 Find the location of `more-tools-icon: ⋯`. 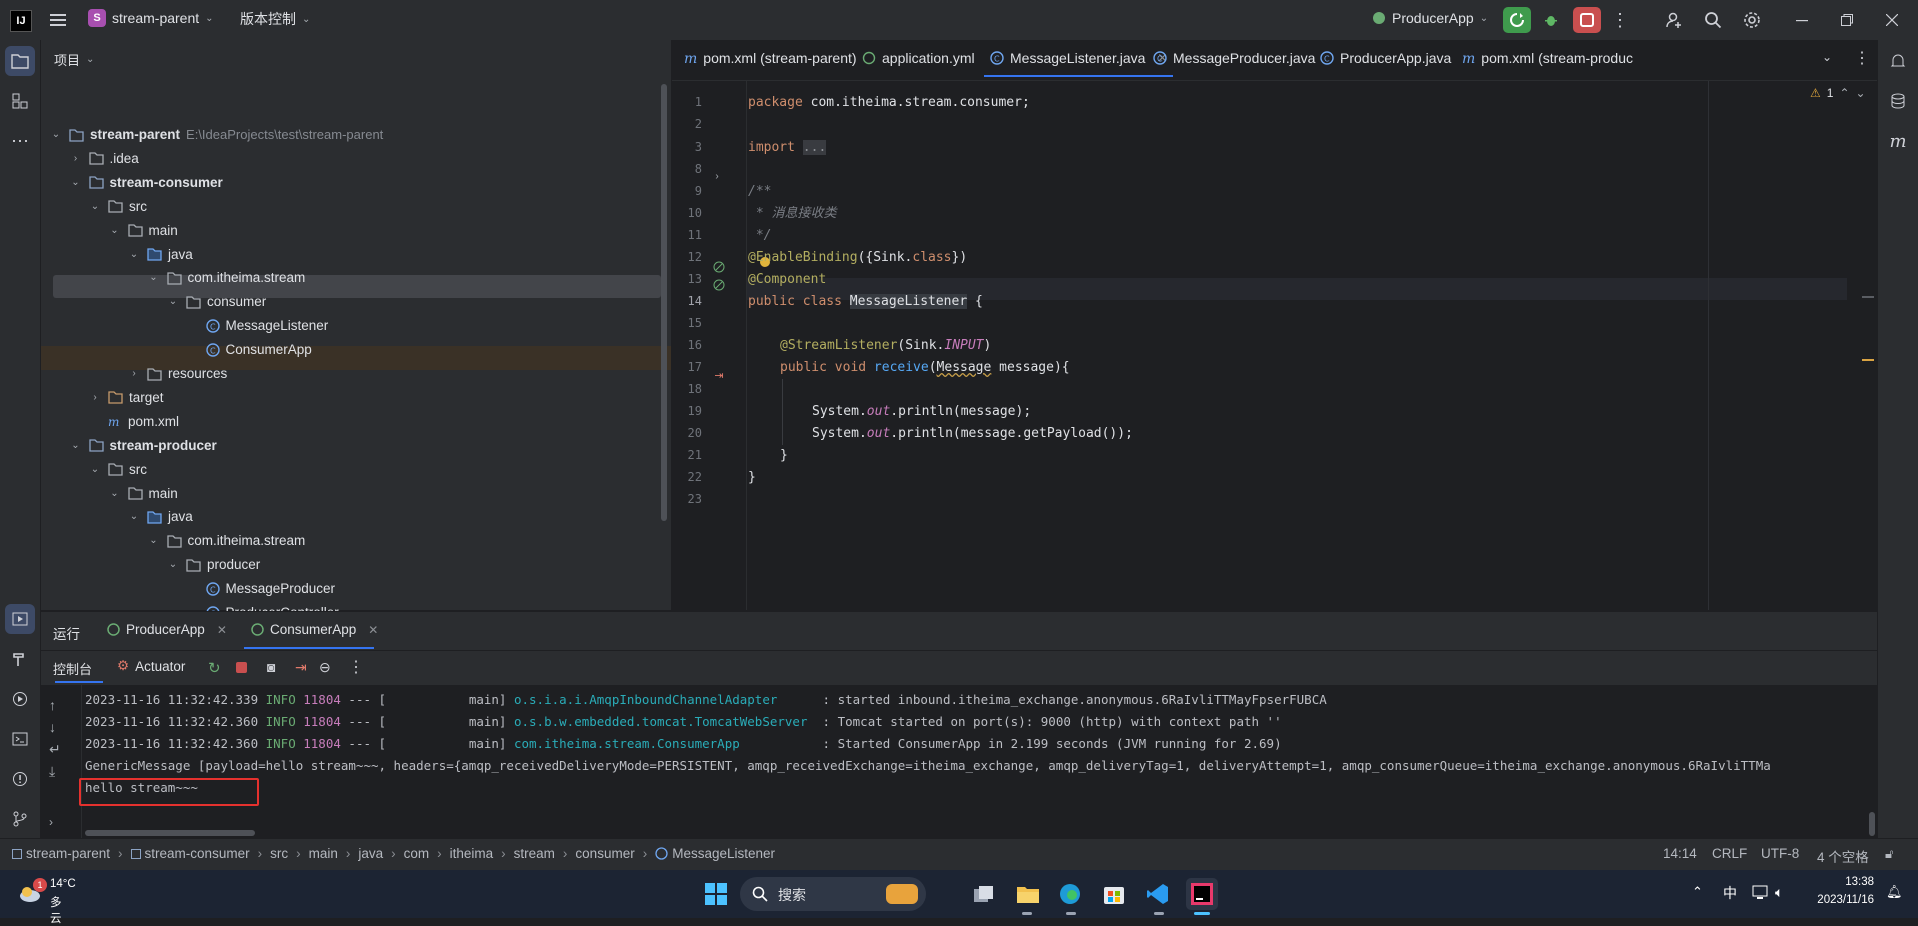

more-tools-icon: ⋯ is located at coordinates (20, 141).